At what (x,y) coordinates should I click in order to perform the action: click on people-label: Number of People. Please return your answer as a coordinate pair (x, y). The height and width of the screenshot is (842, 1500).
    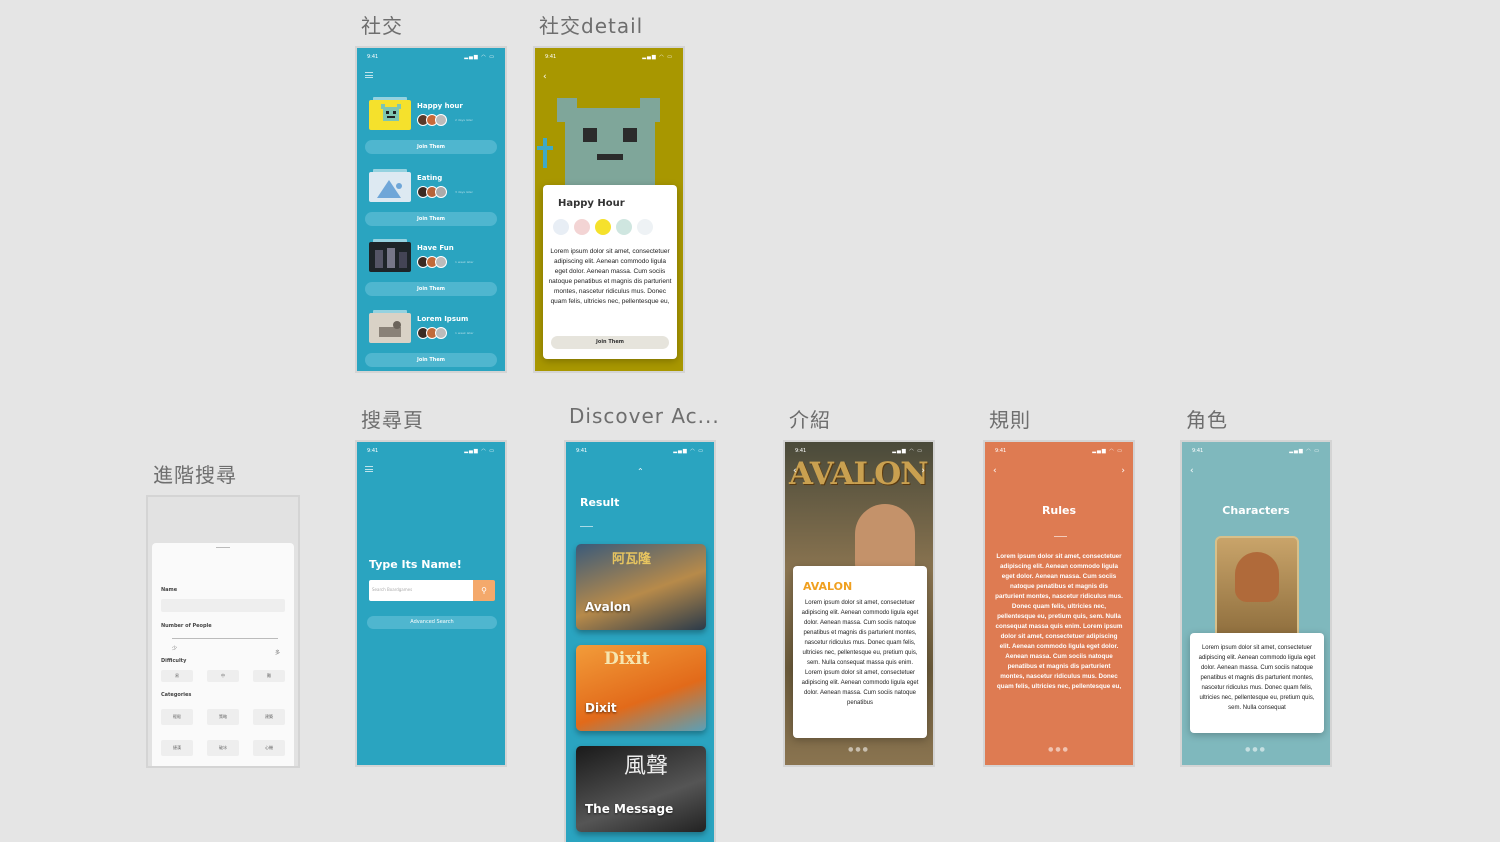
    Looking at the image, I should click on (186, 626).